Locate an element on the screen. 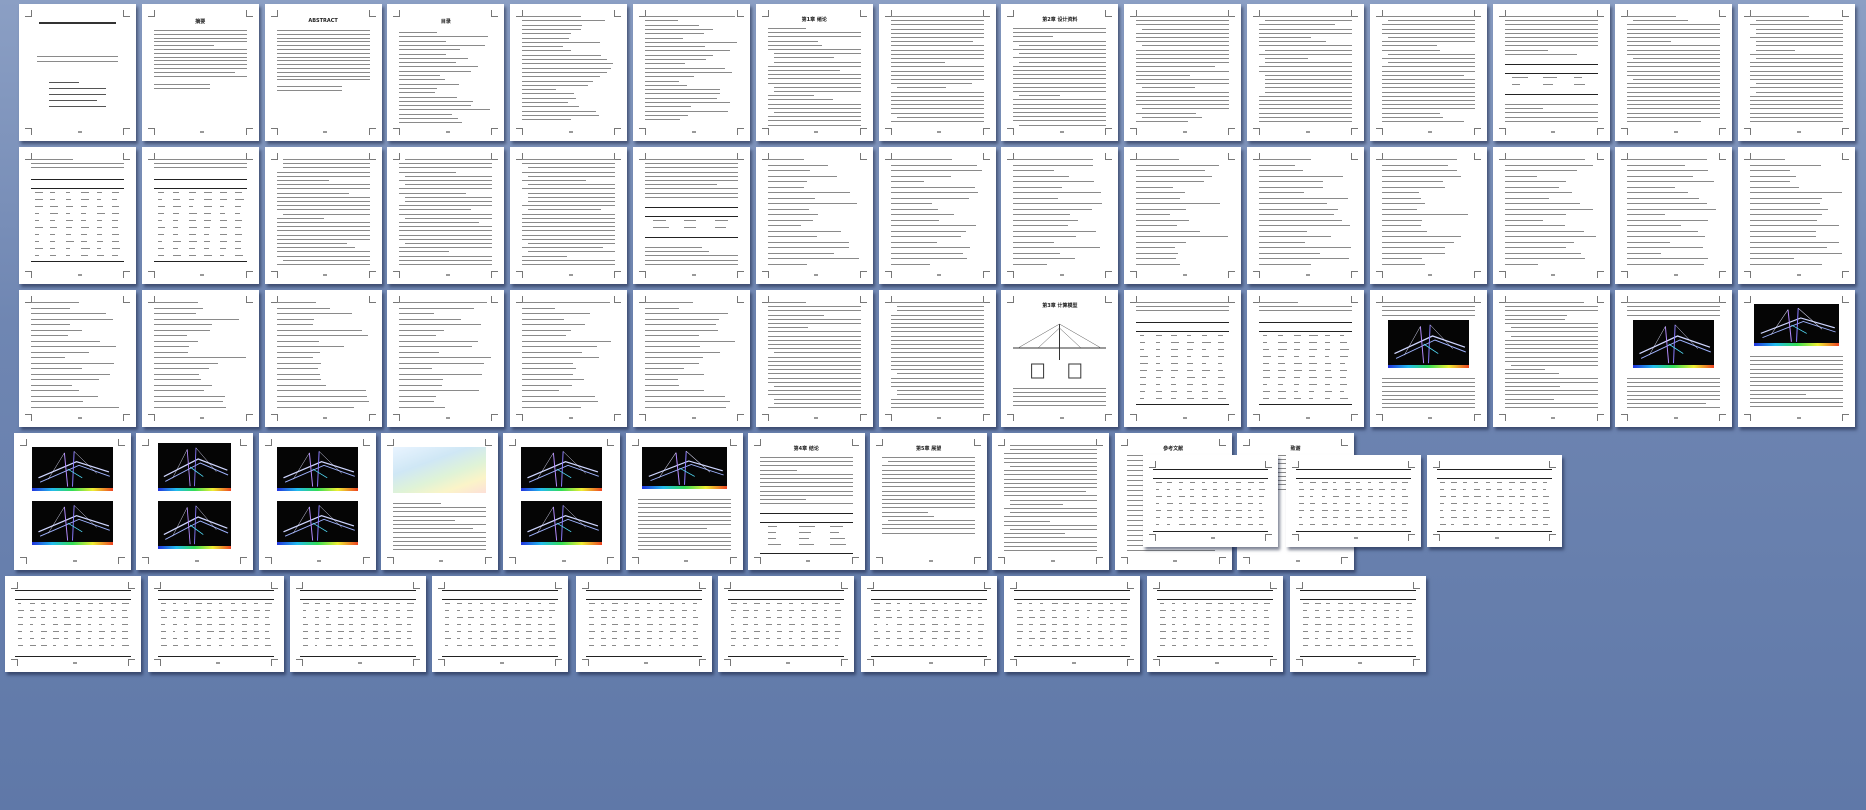 This screenshot has width=1866, height=810. page-thumbnail: ABSTRACT is located at coordinates (323, 72).